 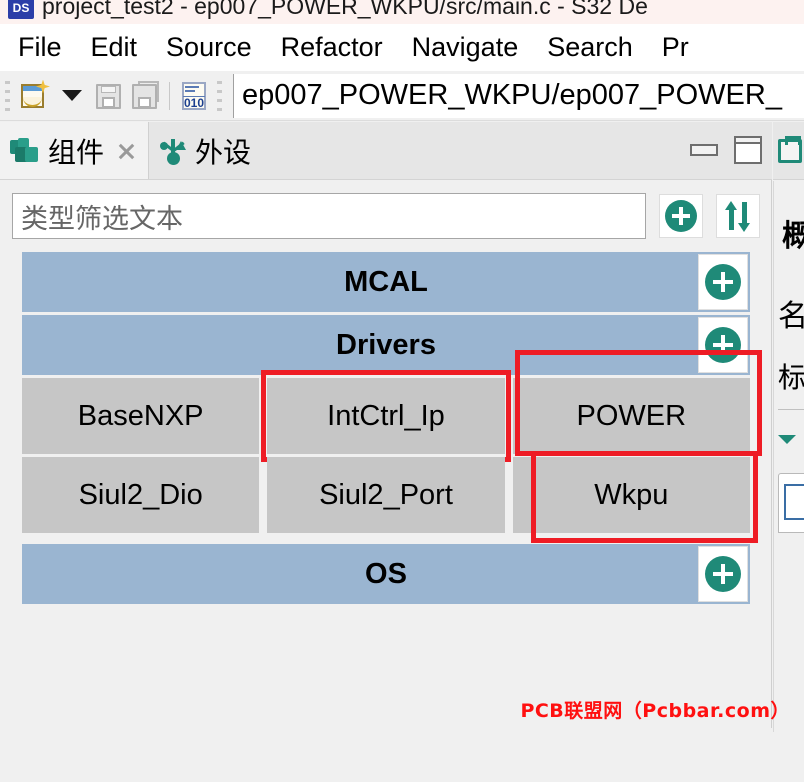 I want to click on add-to-mcal-button, so click(x=723, y=282).